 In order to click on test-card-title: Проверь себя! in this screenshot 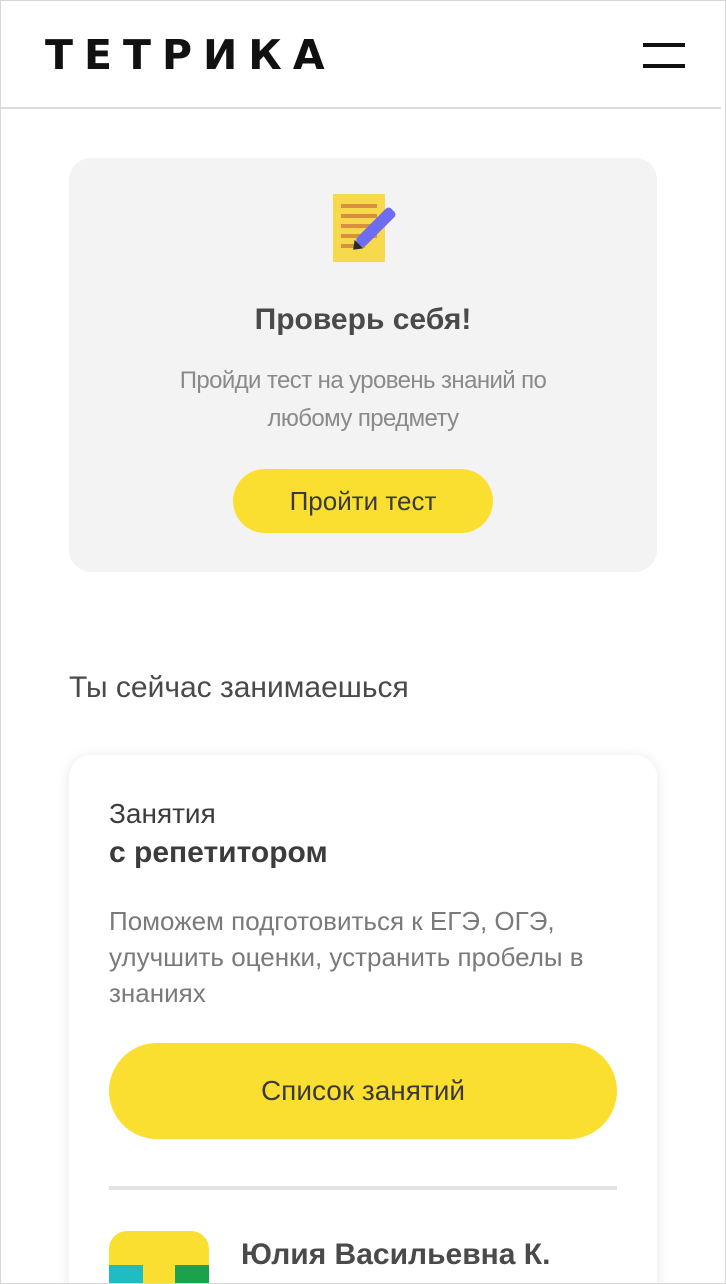, I will do `click(363, 319)`.